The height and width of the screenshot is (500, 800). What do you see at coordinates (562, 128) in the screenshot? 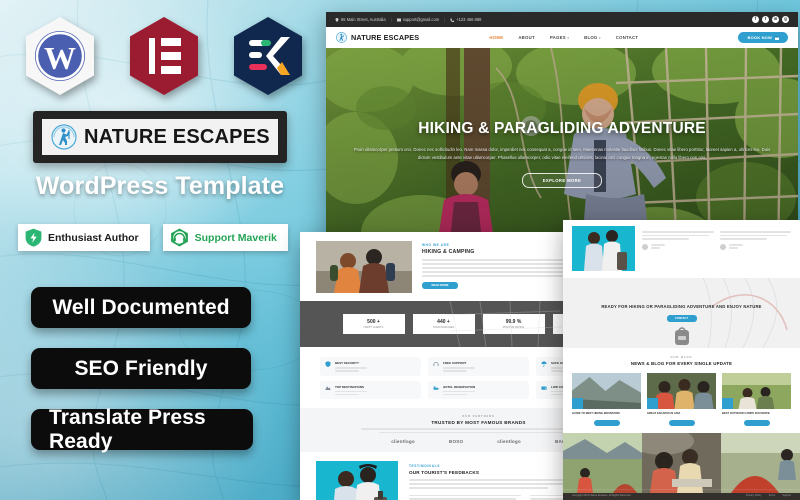
I see `hero-title: HIKING & PARAGLIDING ADVENTURE` at bounding box center [562, 128].